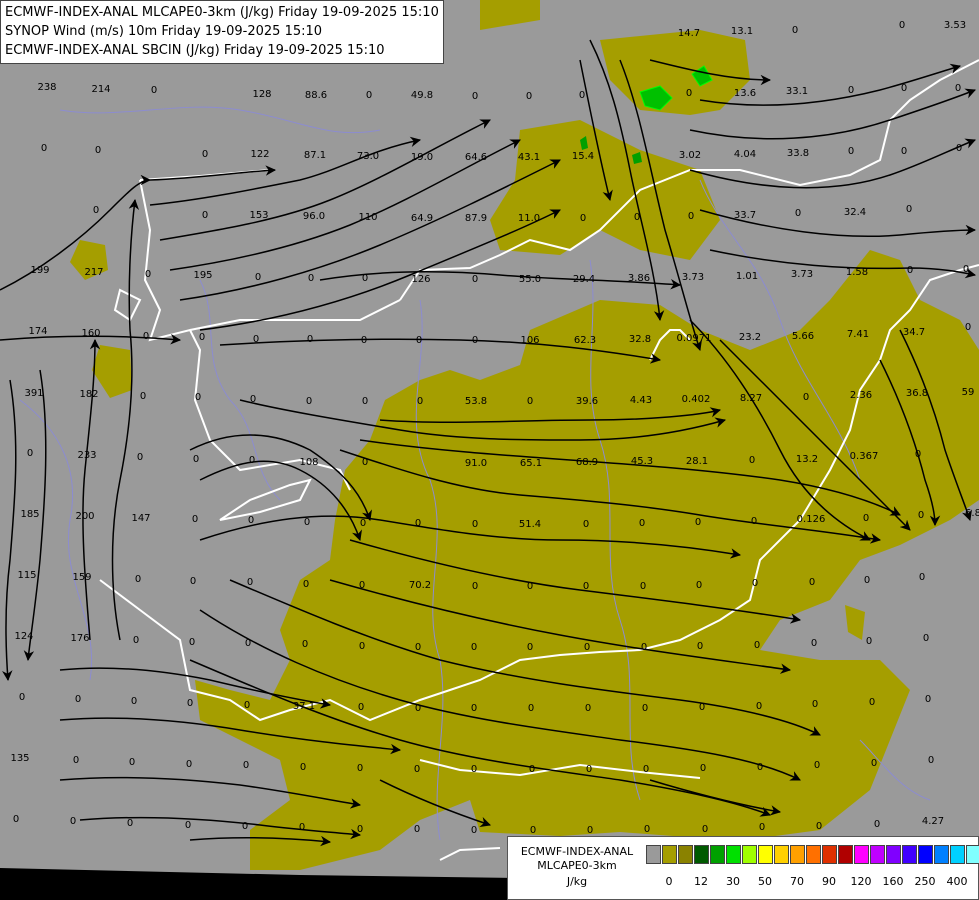 The height and width of the screenshot is (900, 979). I want to click on legend-tick-label: 400, so click(957, 881).